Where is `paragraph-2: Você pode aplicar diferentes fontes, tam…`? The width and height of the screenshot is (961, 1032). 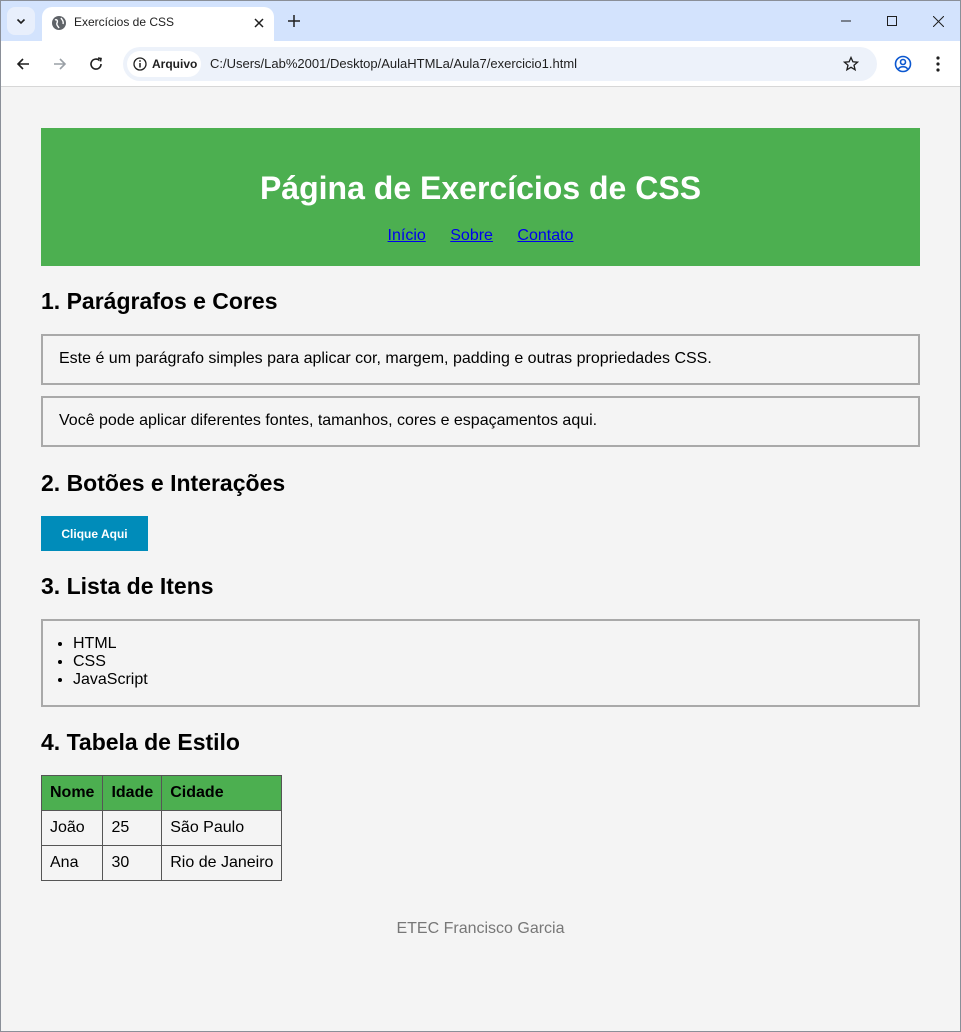 paragraph-2: Você pode aplicar diferentes fontes, tam… is located at coordinates (328, 420).